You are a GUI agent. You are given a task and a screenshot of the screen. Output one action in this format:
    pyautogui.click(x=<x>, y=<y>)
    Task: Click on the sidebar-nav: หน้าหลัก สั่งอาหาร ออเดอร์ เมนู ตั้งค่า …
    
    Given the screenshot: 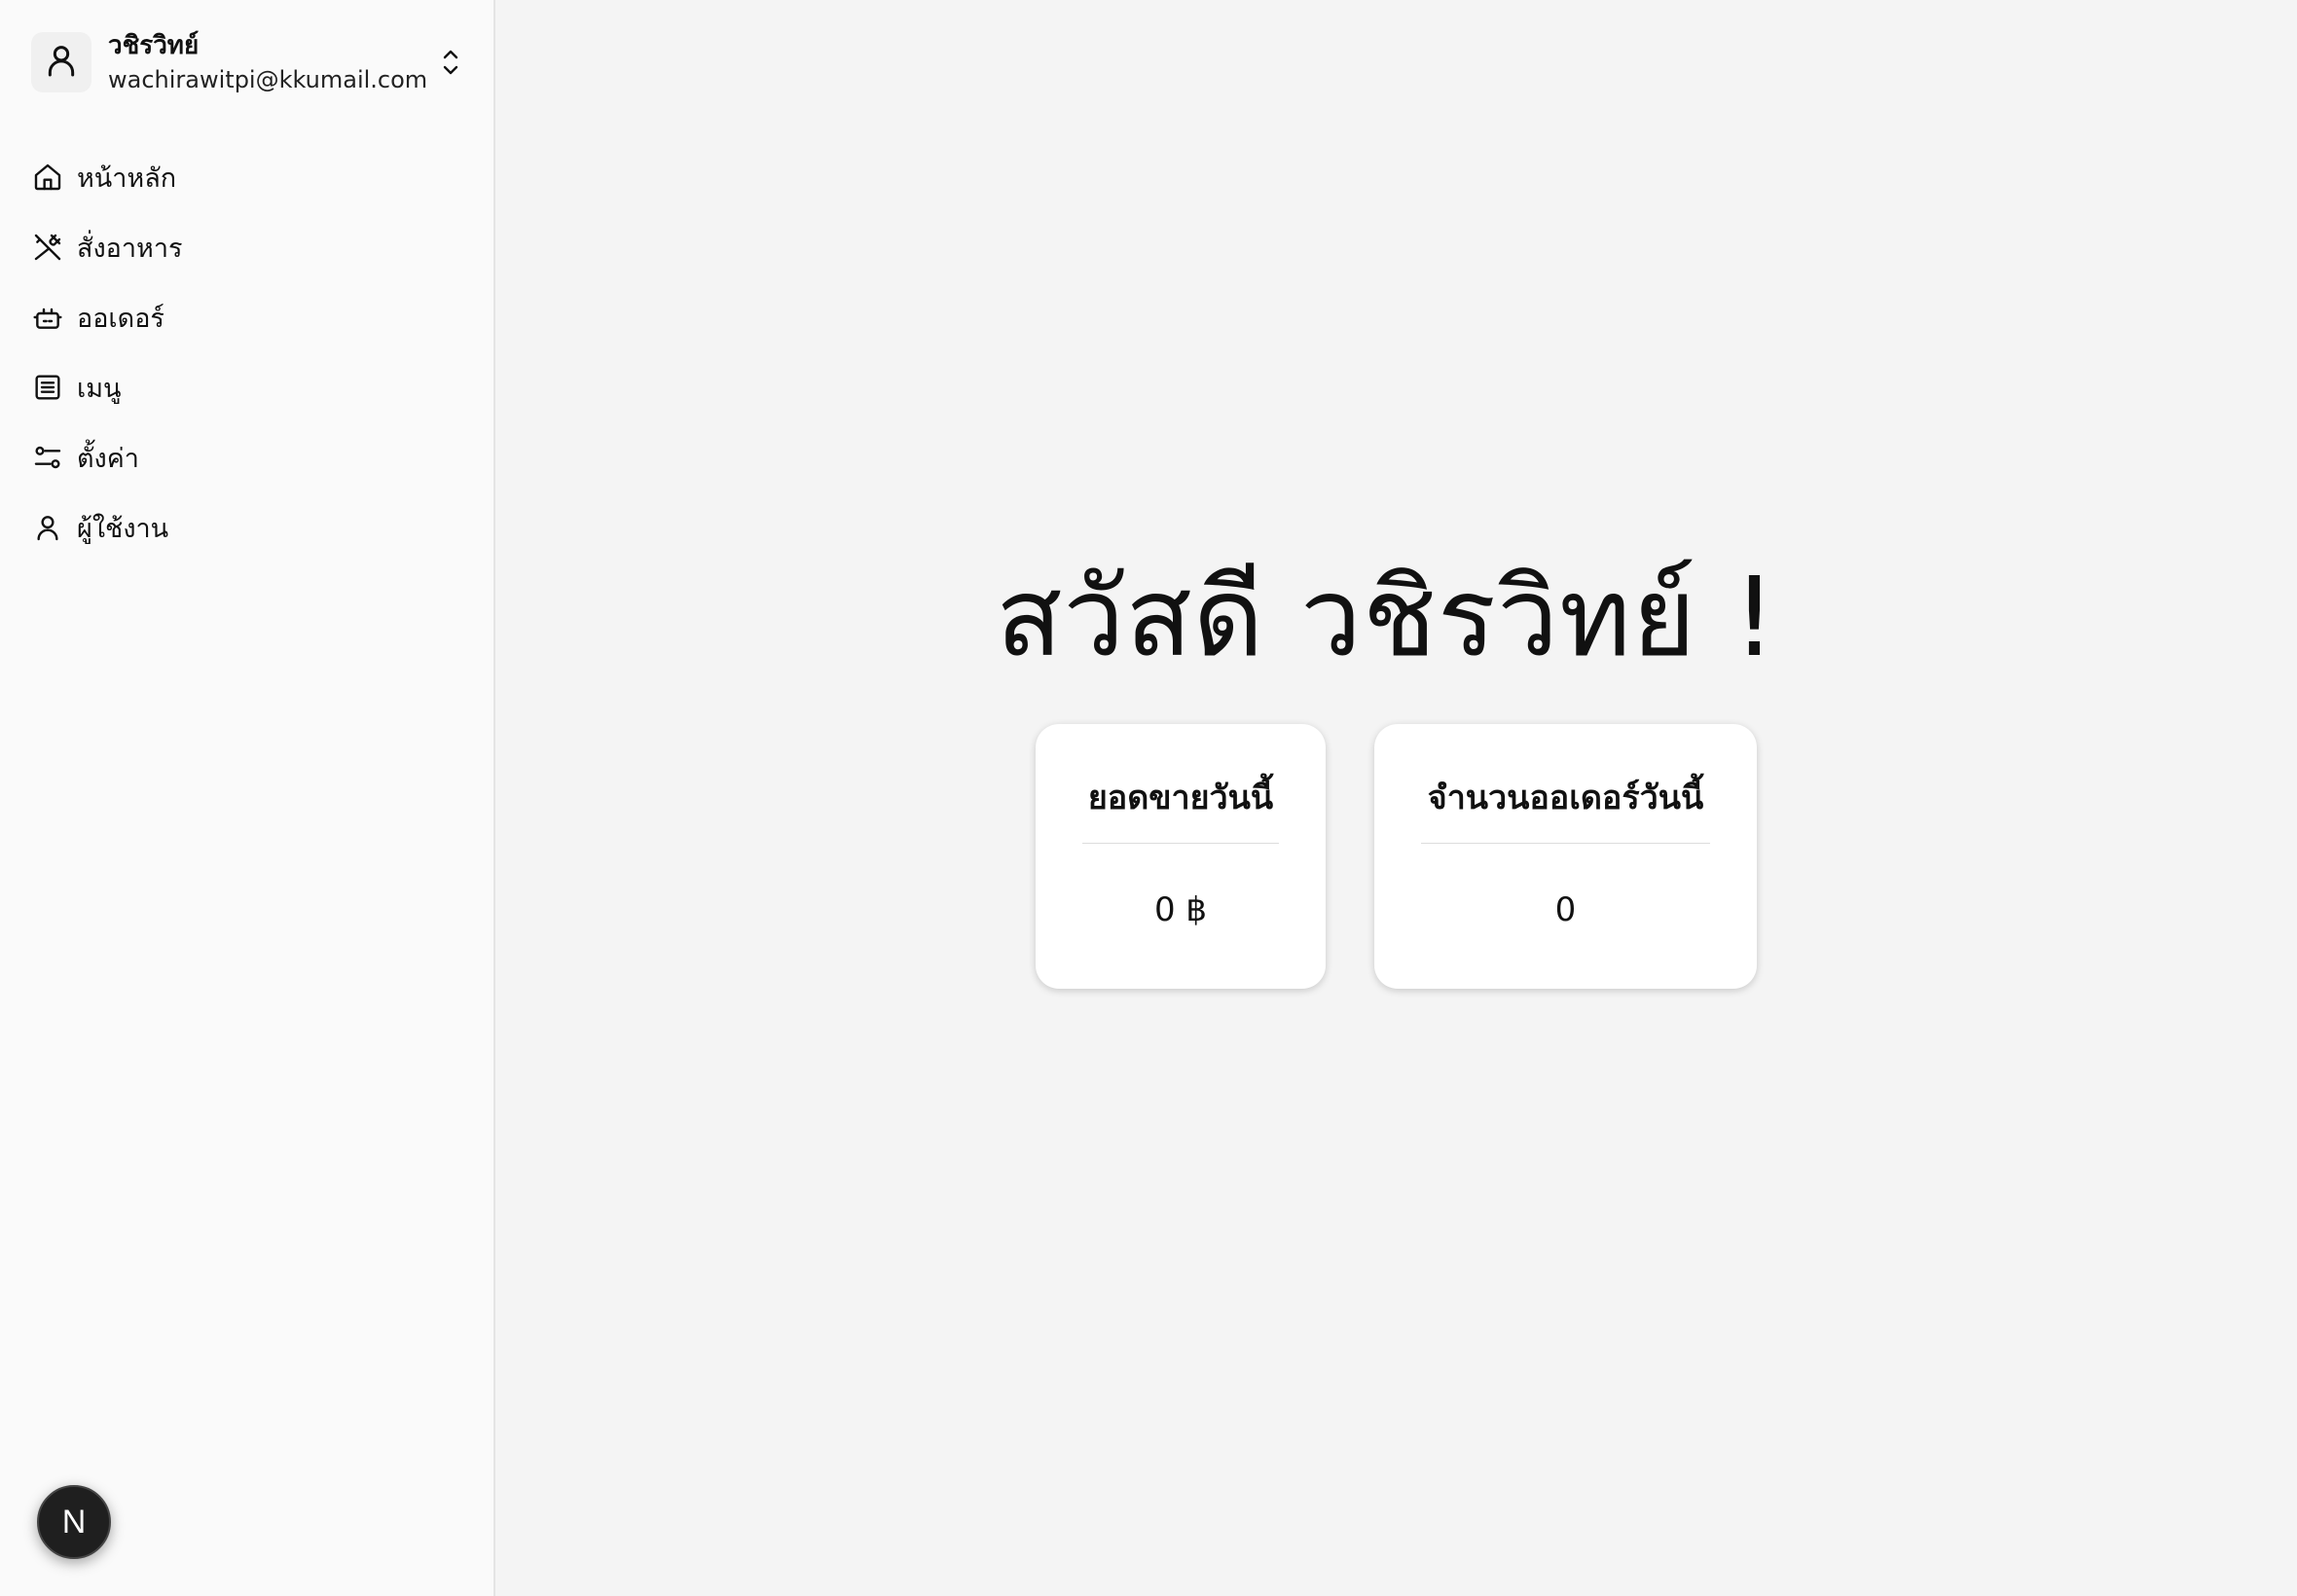 What is the action you would take?
    pyautogui.click(x=245, y=352)
    